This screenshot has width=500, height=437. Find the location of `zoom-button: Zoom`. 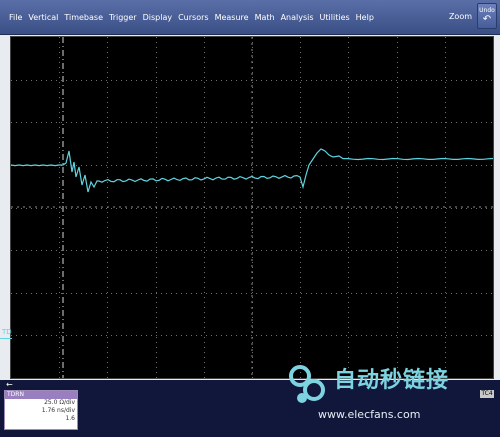

zoom-button: Zoom is located at coordinates (460, 16).